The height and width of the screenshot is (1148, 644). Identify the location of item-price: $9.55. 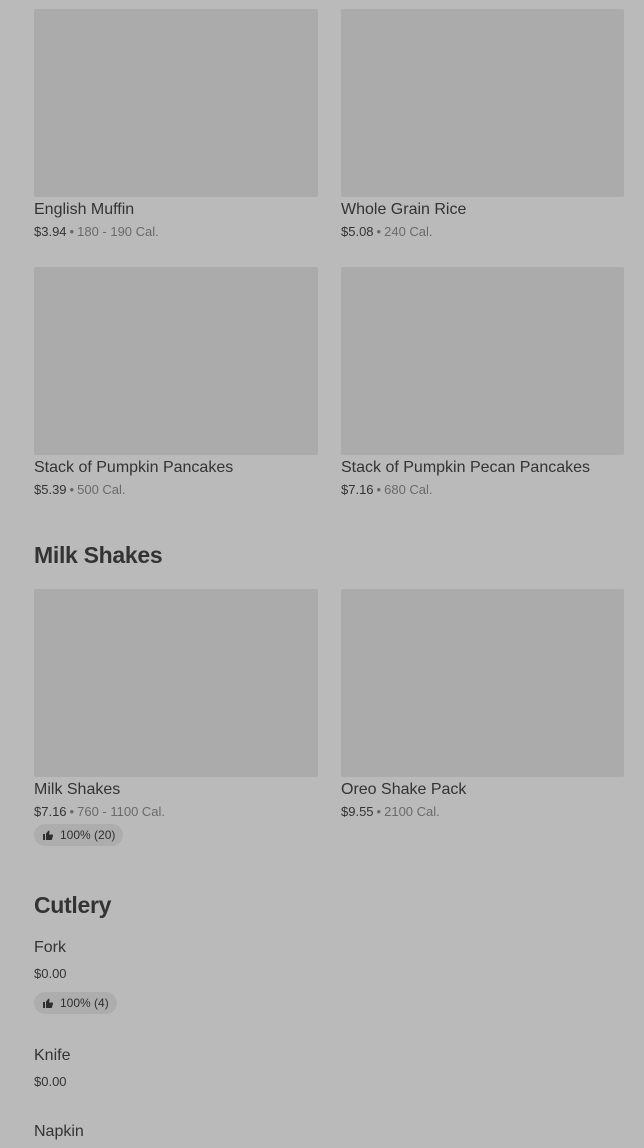
(357, 811).